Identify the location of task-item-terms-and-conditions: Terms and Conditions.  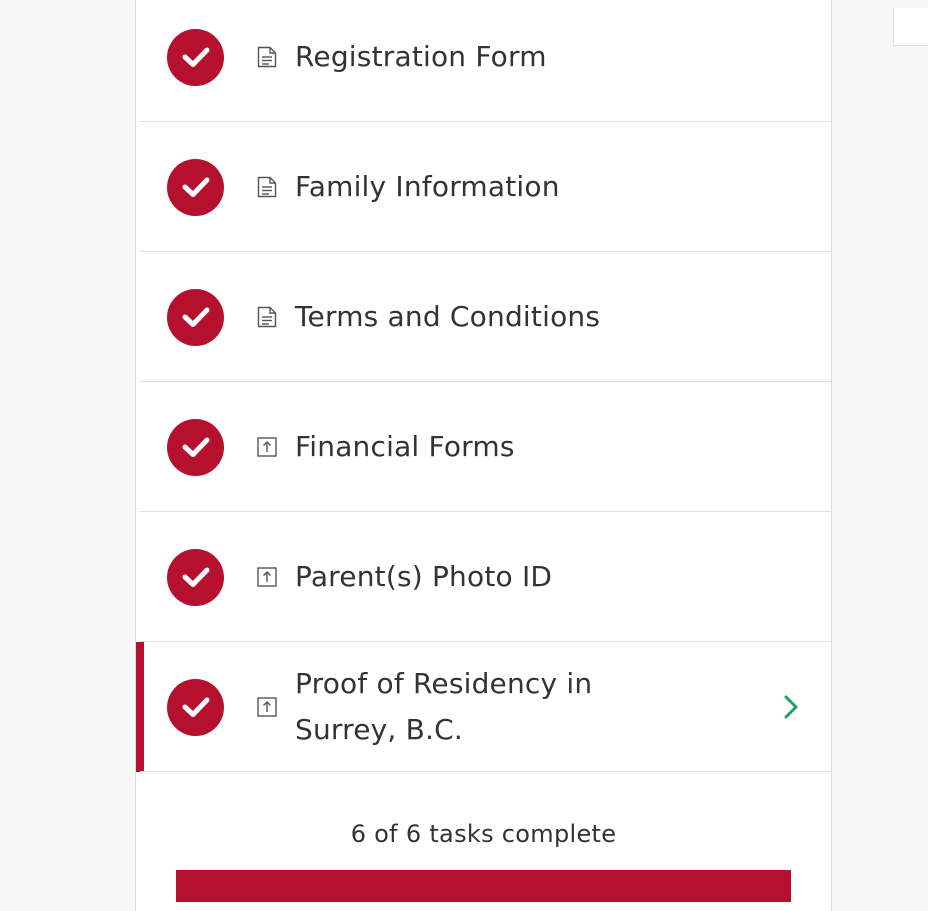
(483, 317).